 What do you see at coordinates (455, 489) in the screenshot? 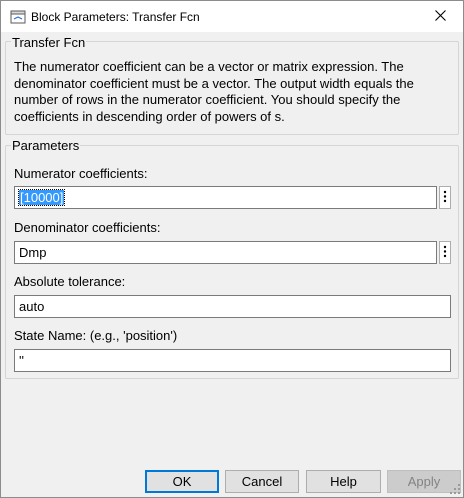
I see `resize-grip-icon` at bounding box center [455, 489].